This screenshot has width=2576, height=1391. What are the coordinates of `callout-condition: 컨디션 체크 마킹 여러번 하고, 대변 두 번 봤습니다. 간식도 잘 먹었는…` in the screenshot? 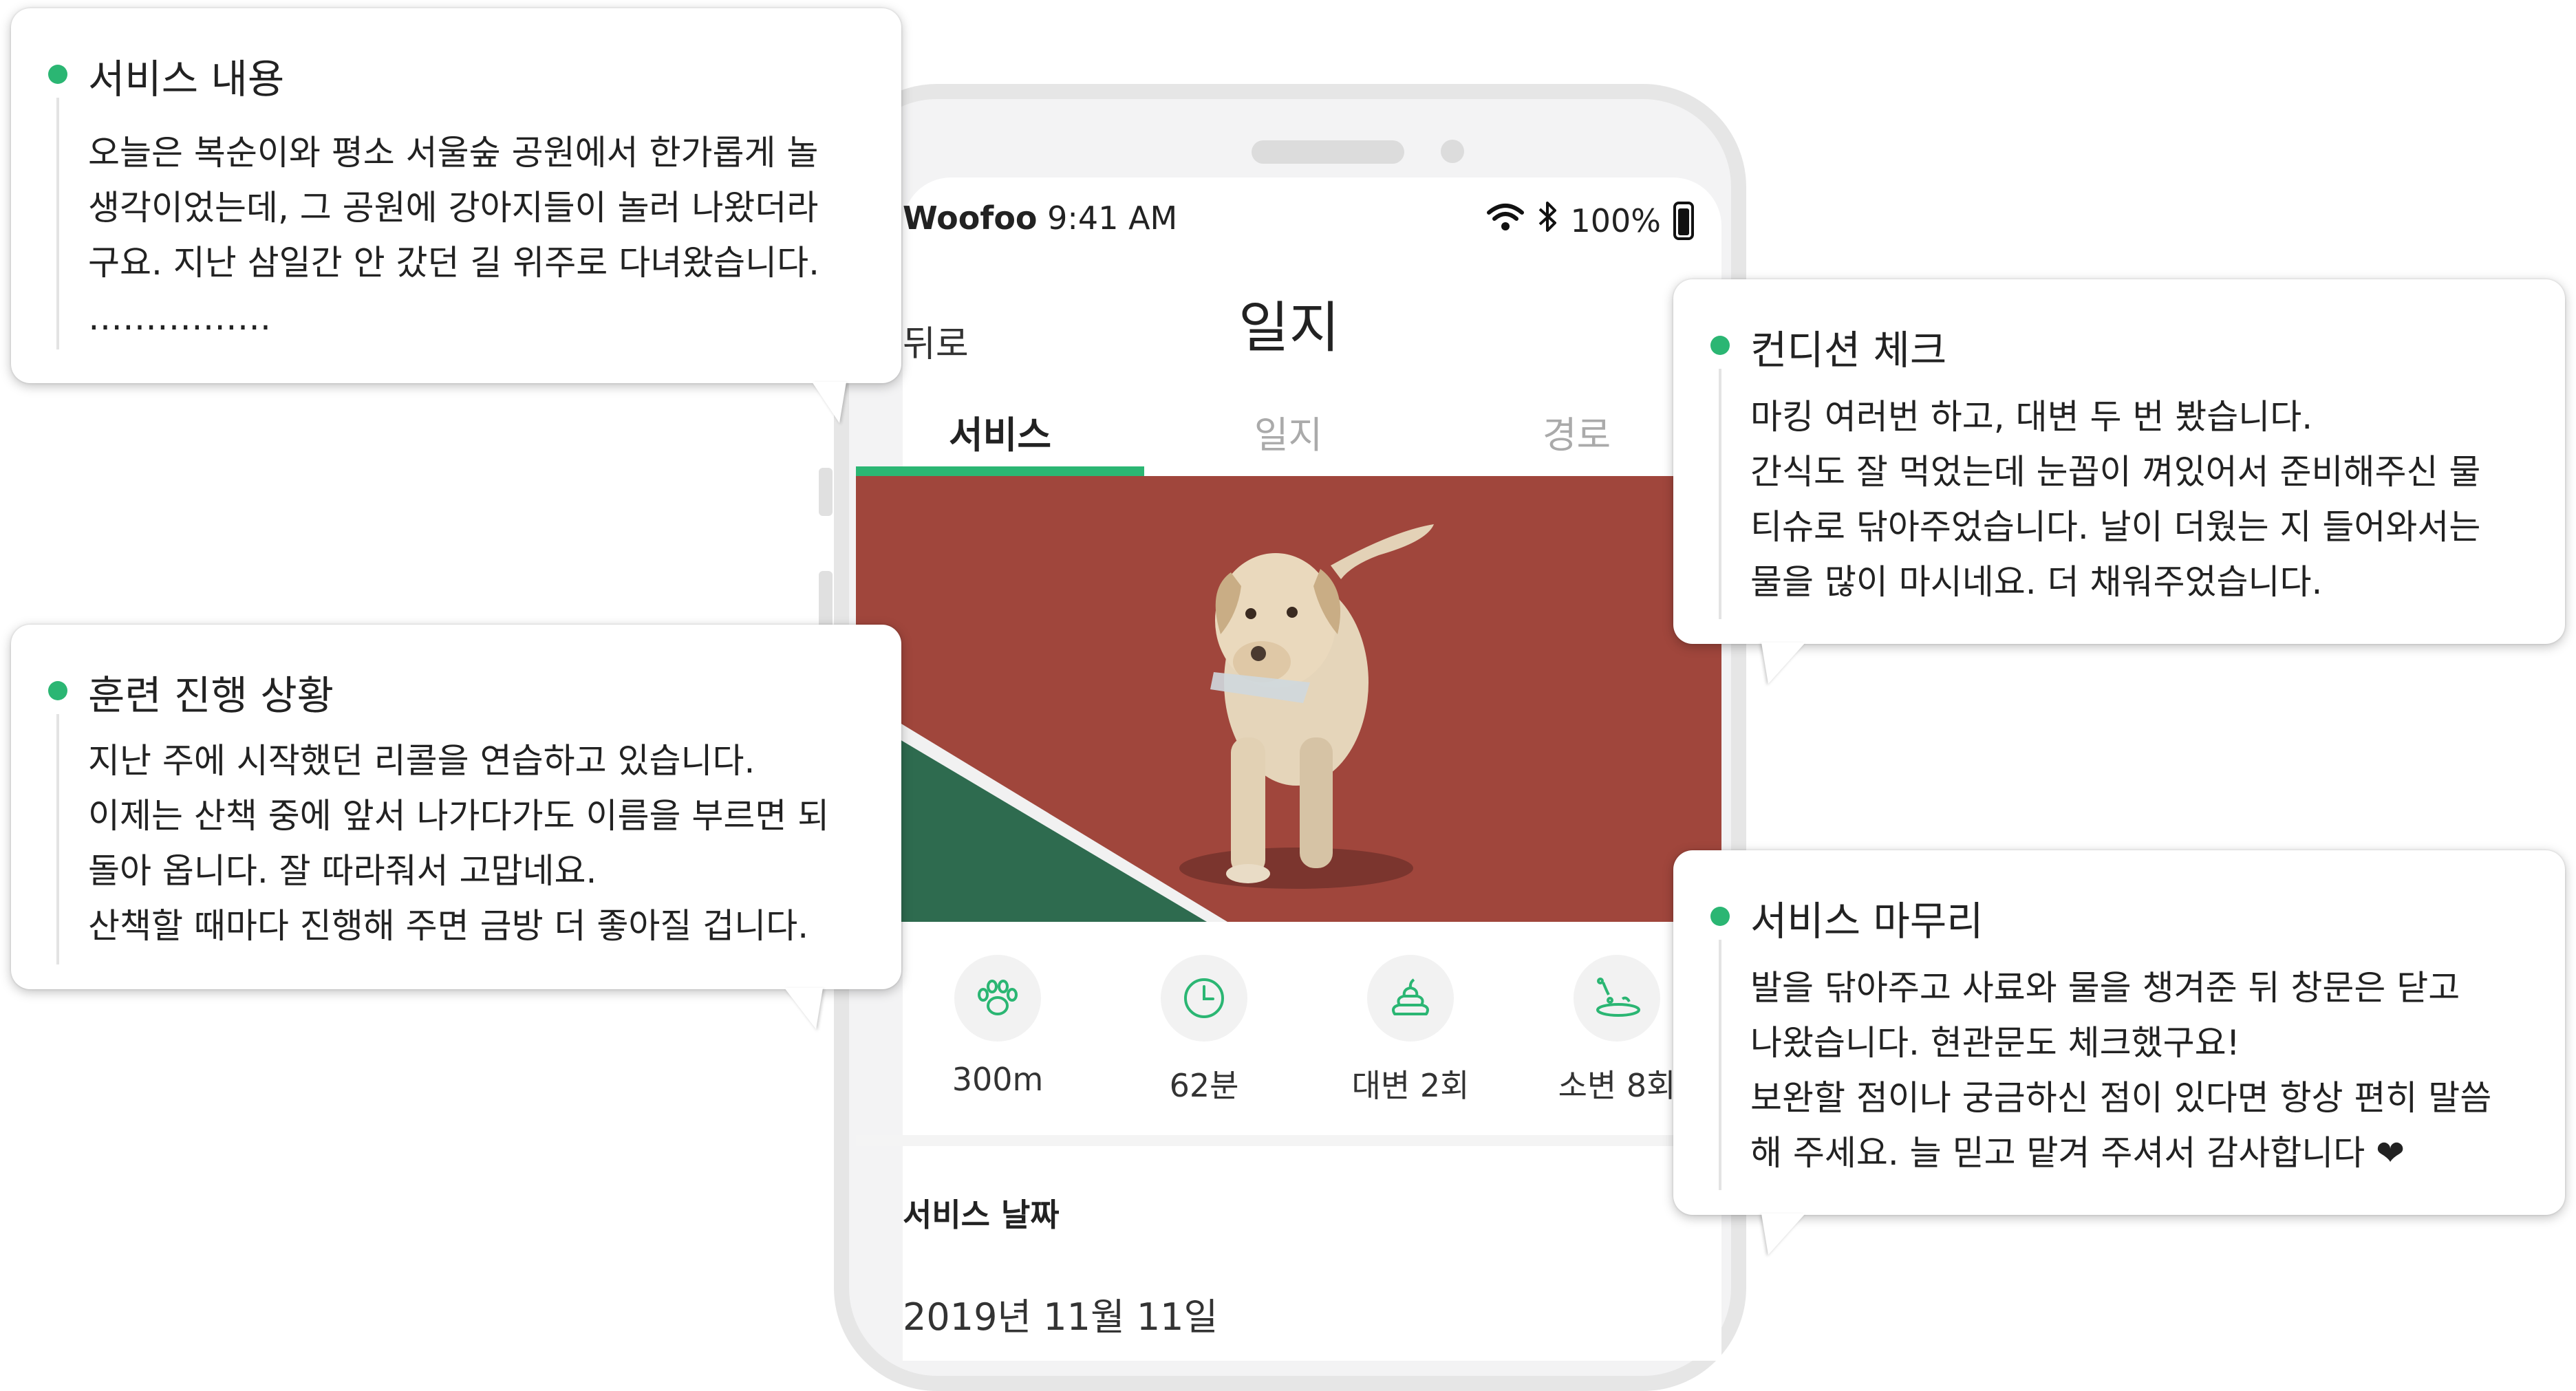 It's located at (2119, 461).